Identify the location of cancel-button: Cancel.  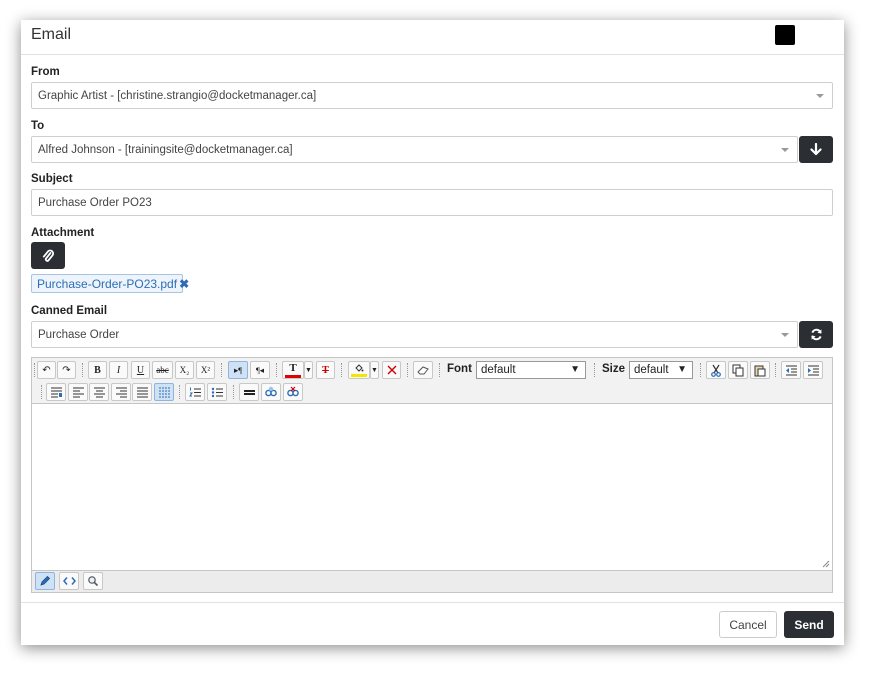
(748, 624).